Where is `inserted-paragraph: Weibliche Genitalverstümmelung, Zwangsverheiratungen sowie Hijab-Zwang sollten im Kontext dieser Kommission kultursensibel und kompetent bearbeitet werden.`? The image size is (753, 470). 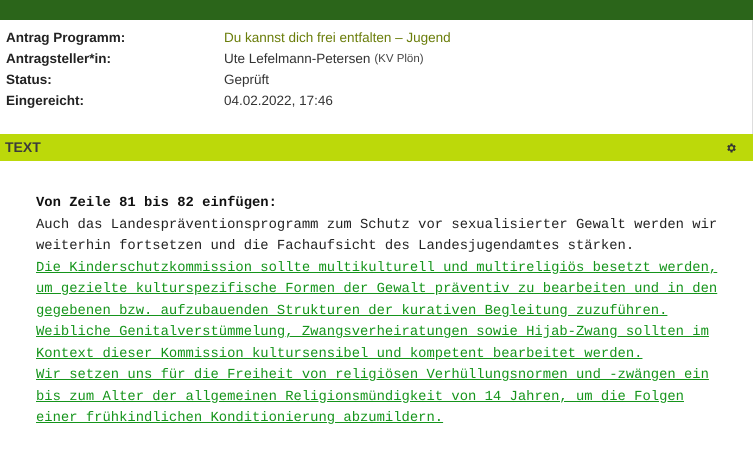
inserted-paragraph: Weibliche Genitalverstümmelung, Zwangsverheiratungen sowie Hijab-Zwang sollten im Kontext dieser Kommission kultursensibel und kompetent bearbeitet werden. is located at coordinates (373, 343).